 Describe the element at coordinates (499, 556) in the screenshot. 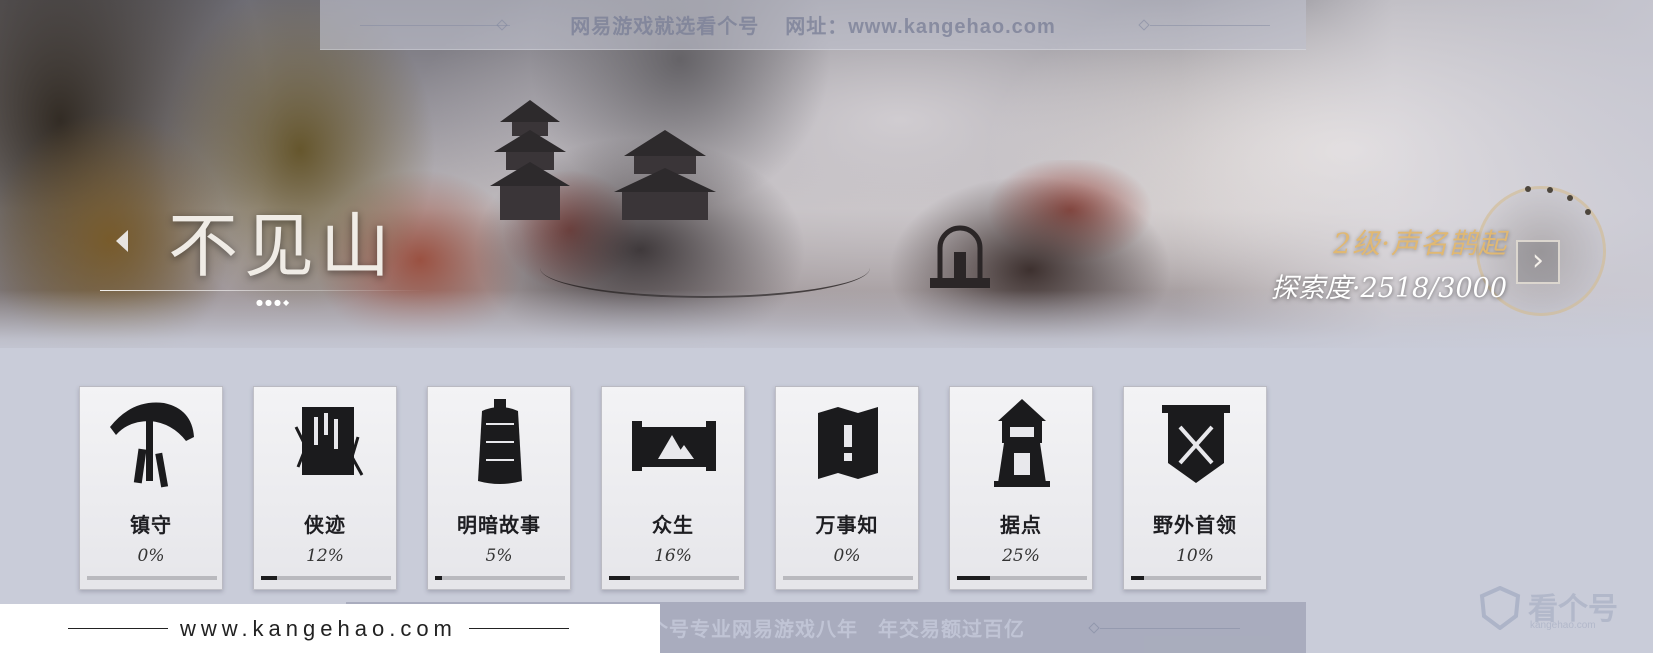

I see `card-percent: 5%` at that location.